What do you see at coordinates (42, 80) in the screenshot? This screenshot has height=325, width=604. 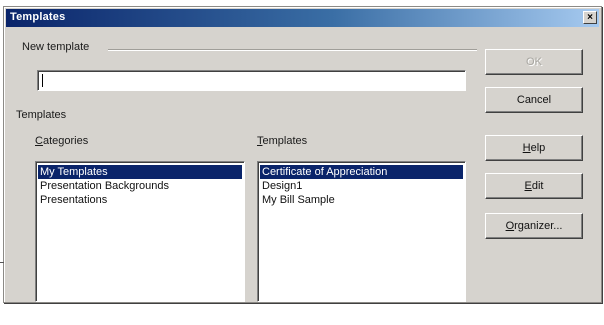 I see `text-caret` at bounding box center [42, 80].